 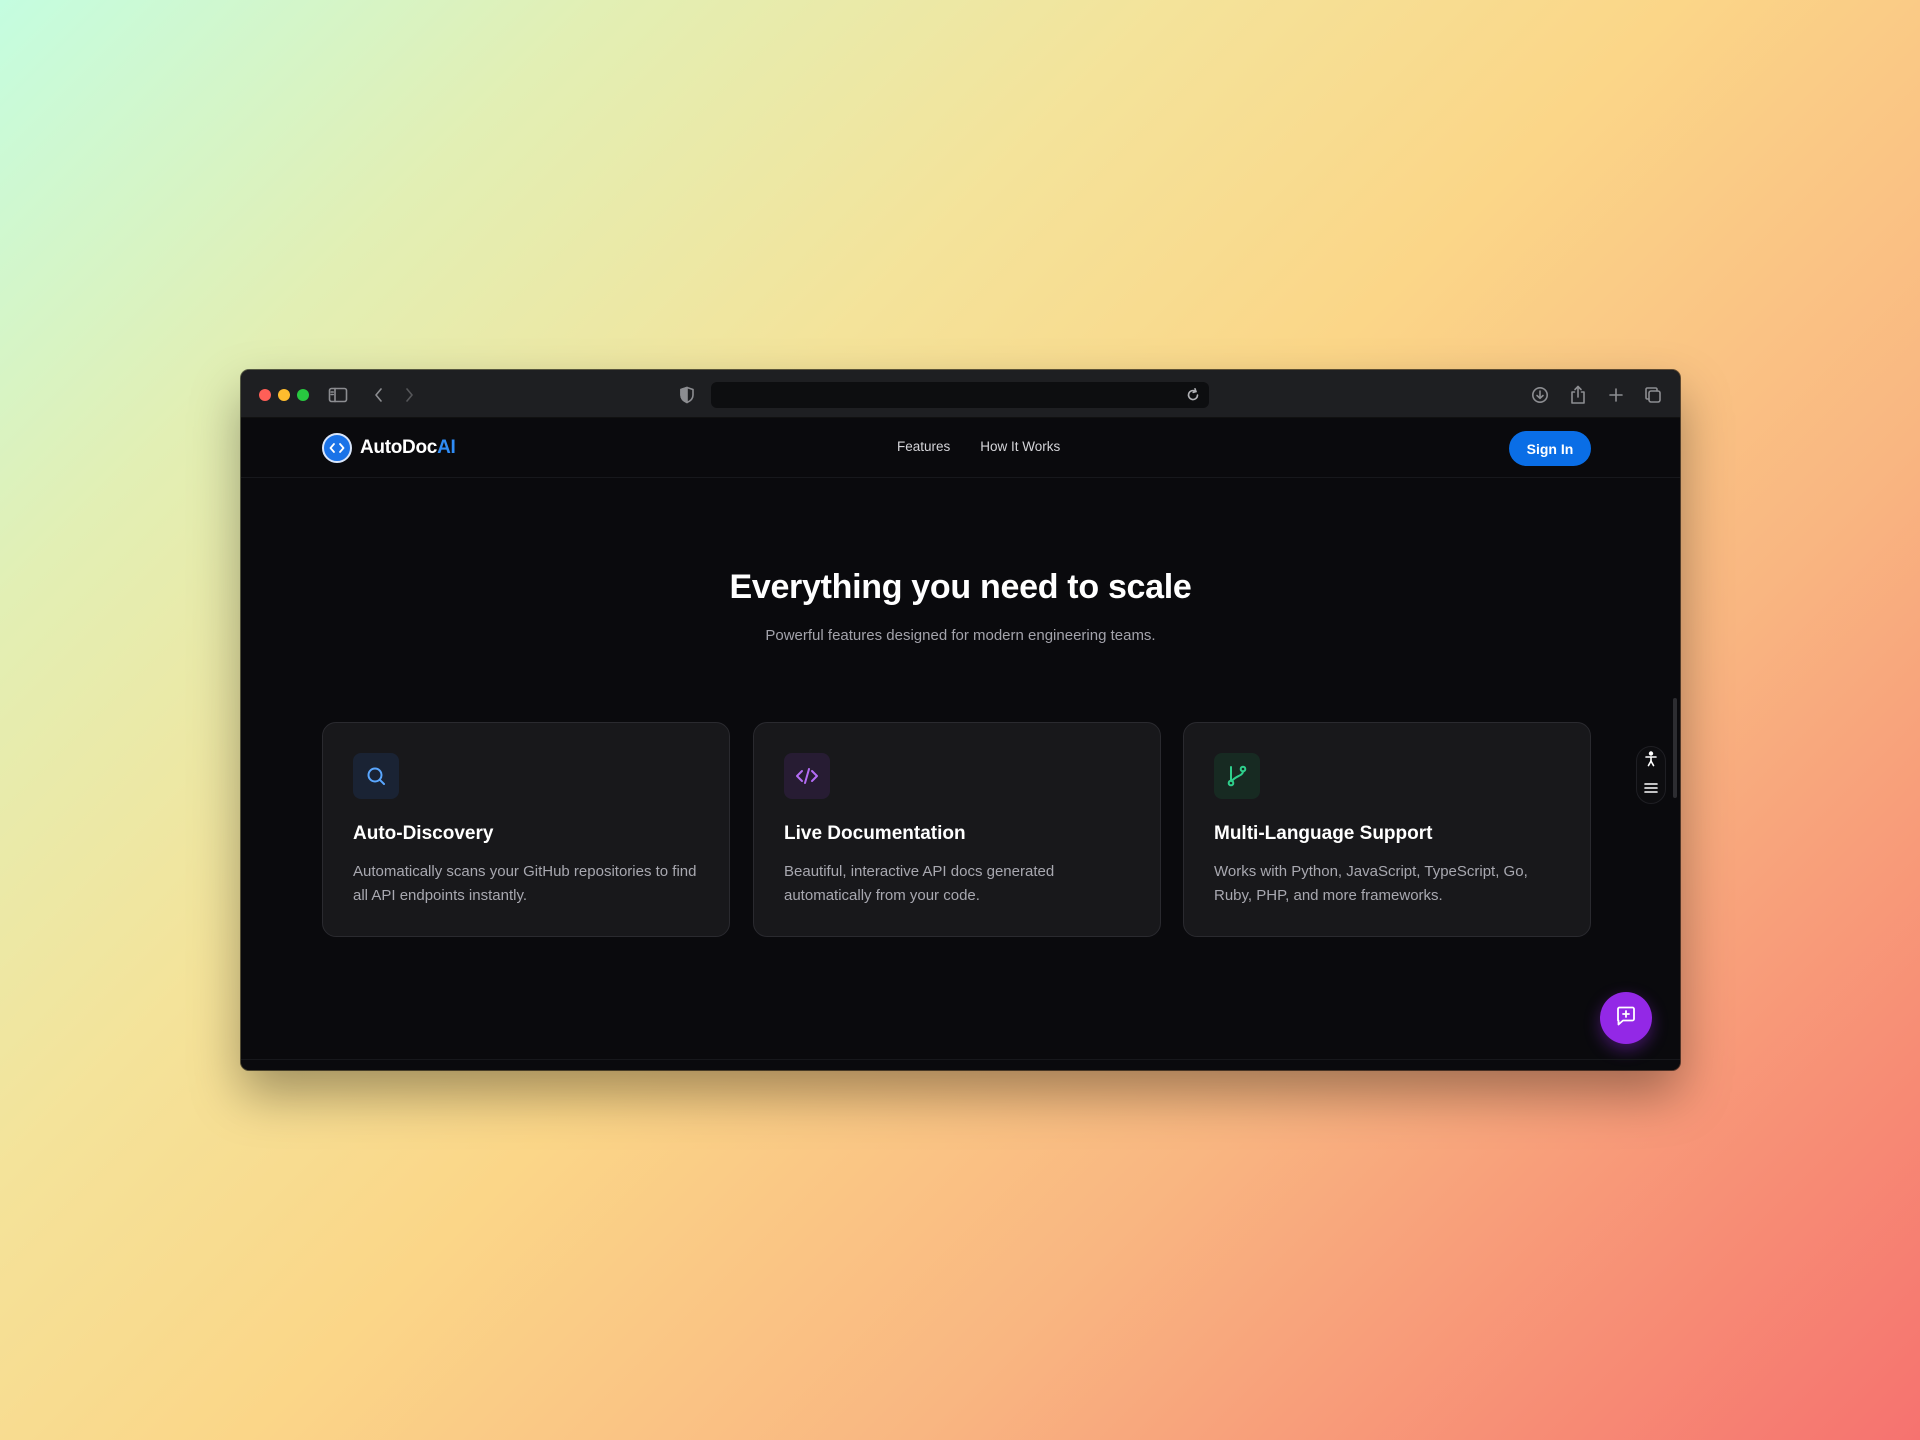 What do you see at coordinates (1540, 395) in the screenshot?
I see `download-icon` at bounding box center [1540, 395].